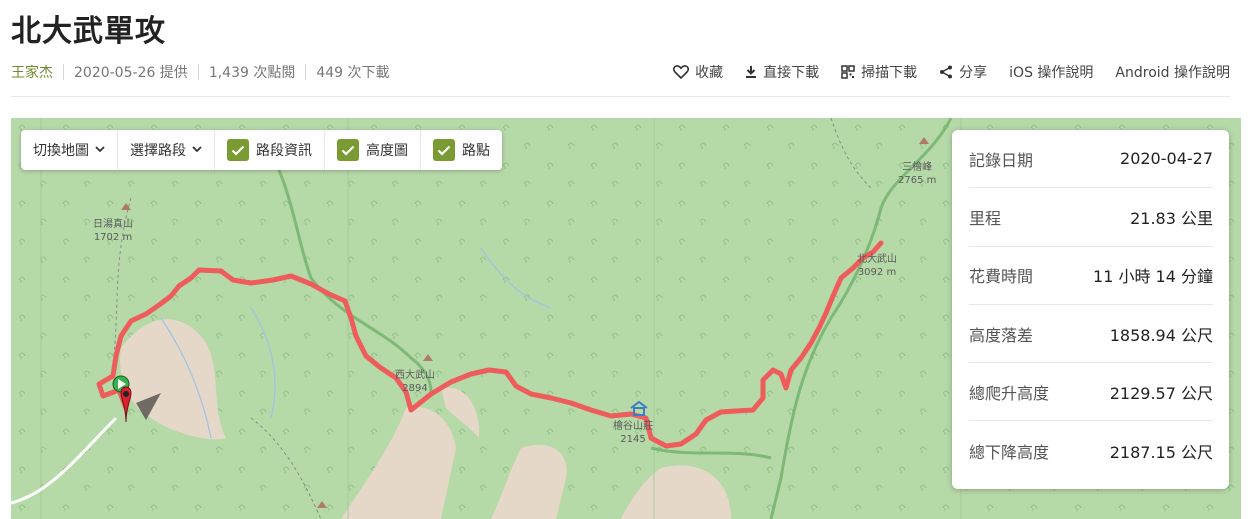 Image resolution: width=1252 pixels, height=519 pixels. Describe the element at coordinates (681, 72) in the screenshot. I see `heart-icon` at that location.